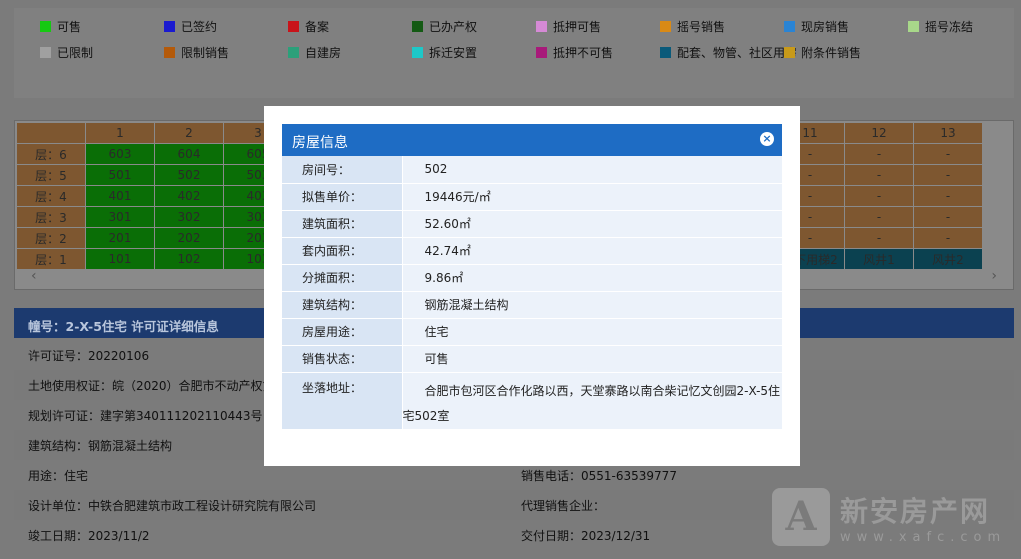 This screenshot has height=559, width=1021. What do you see at coordinates (592, 224) in the screenshot?
I see `detail-value: 52.60㎡` at bounding box center [592, 224].